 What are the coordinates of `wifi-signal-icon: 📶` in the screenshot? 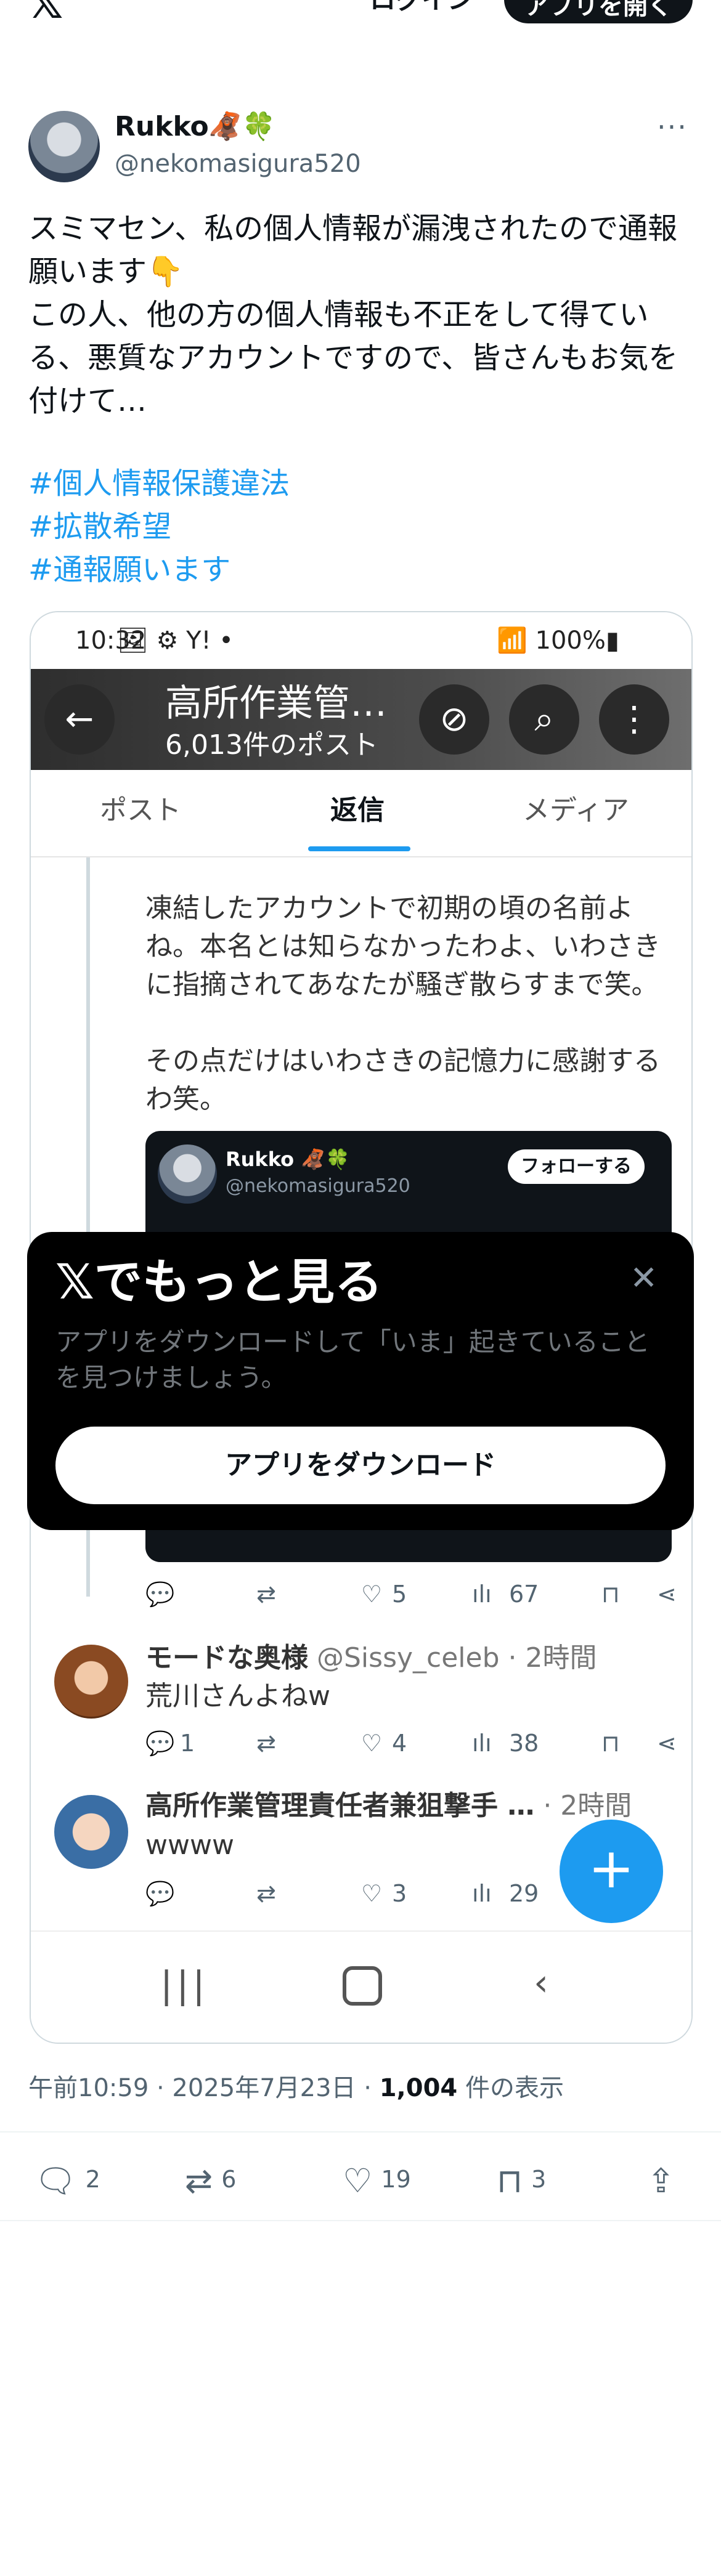 It's located at (516, 640).